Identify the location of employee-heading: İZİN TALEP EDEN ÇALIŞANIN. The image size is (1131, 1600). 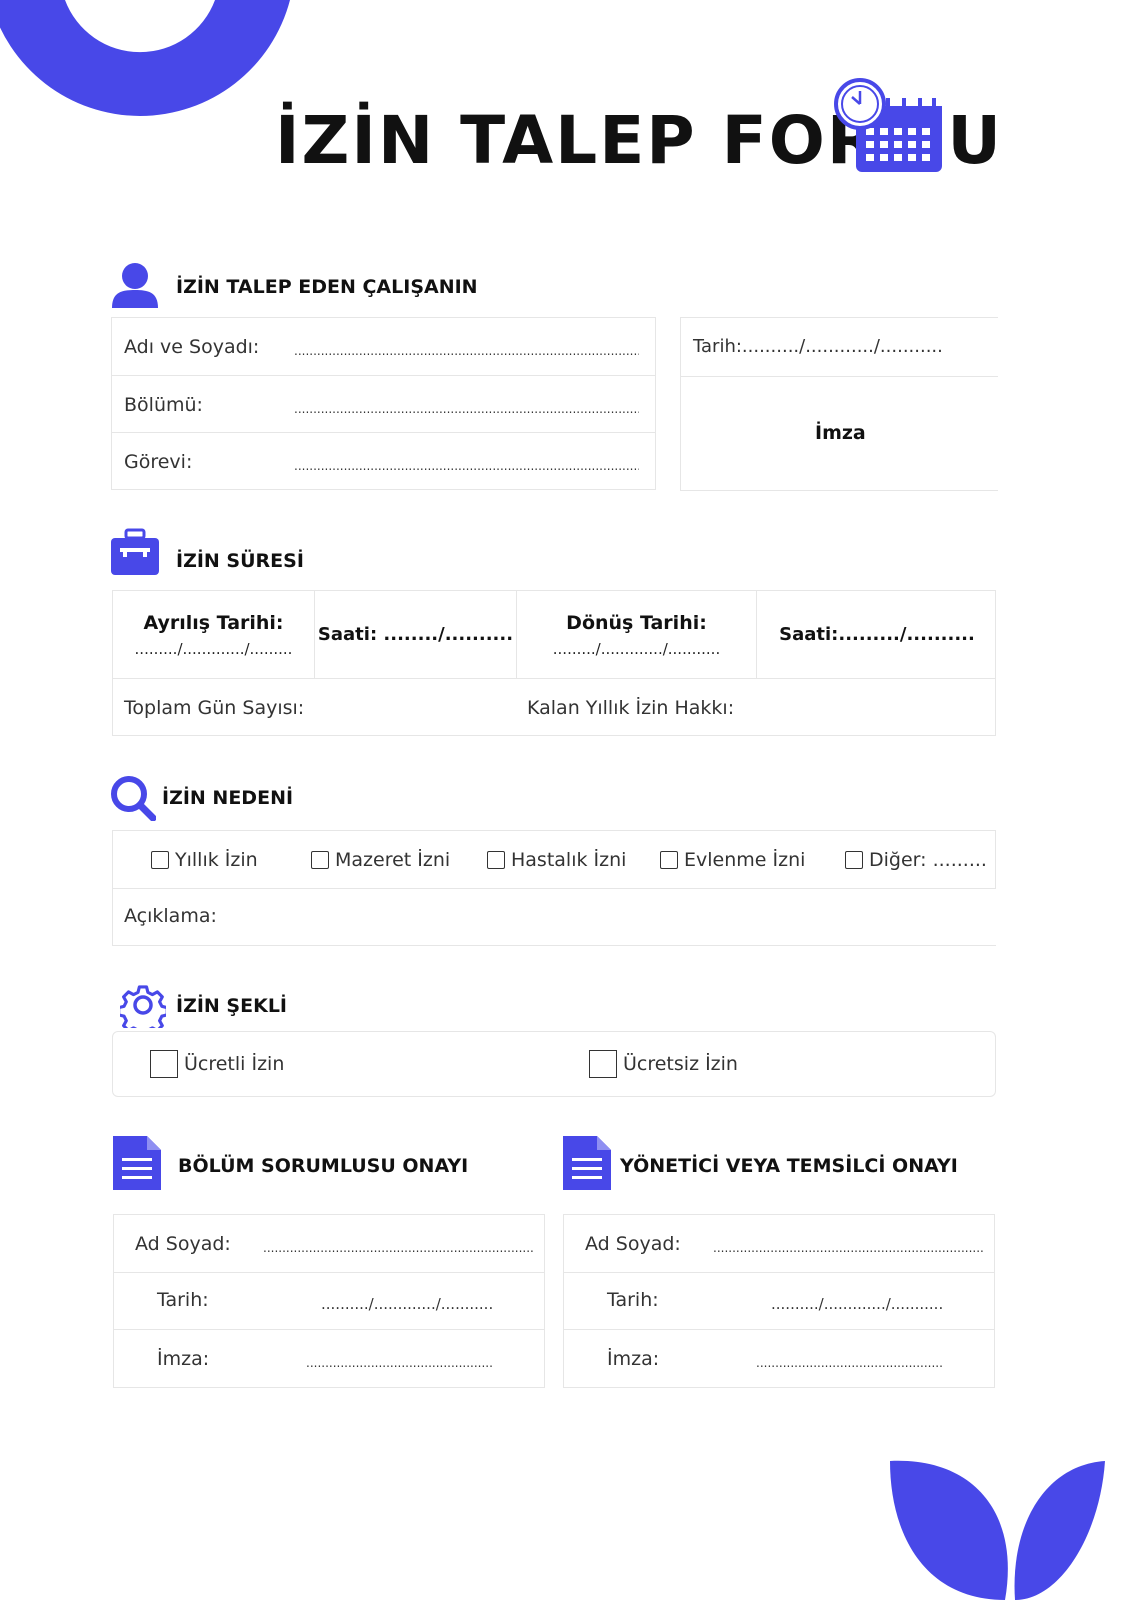
(327, 287).